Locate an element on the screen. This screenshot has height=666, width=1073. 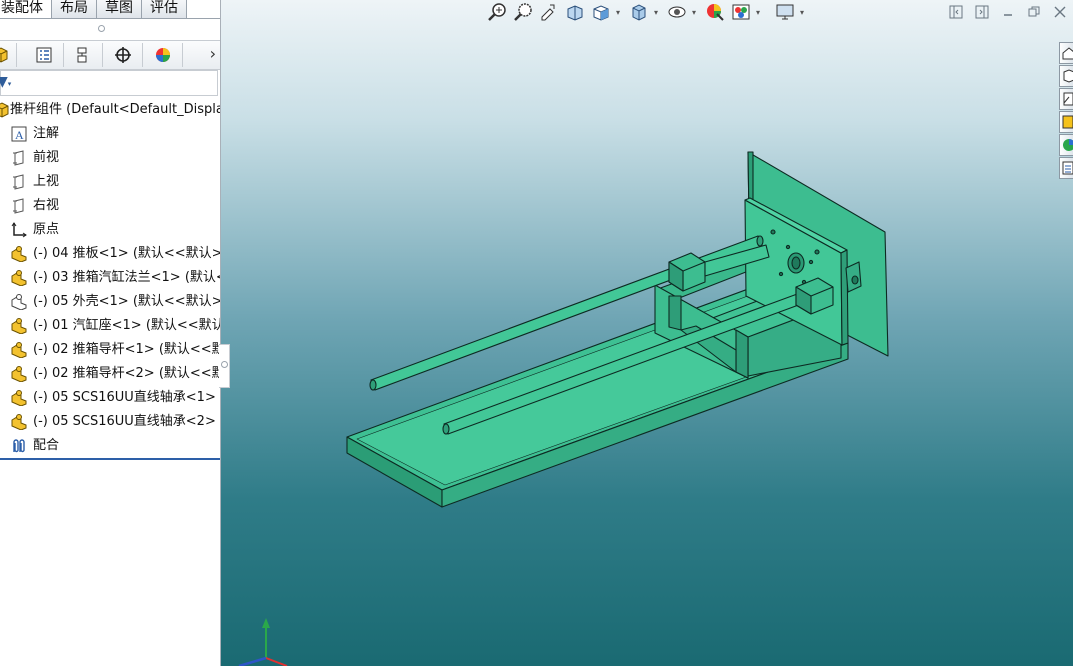
tree-item-label: 右视 is located at coordinates (46, 205).